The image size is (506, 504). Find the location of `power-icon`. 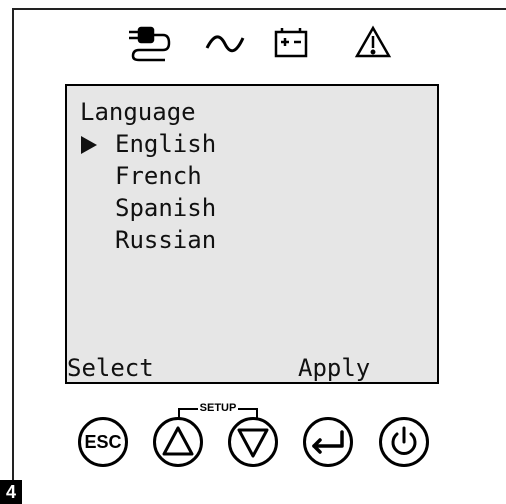

power-icon is located at coordinates (404, 440).